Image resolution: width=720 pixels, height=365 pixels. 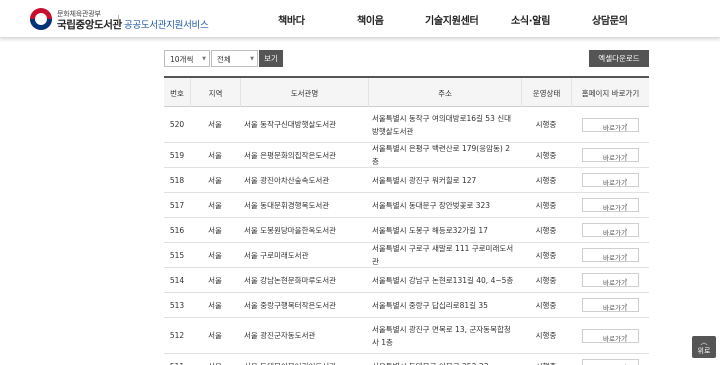 I want to click on cell-address: 서울특별시 광진구 면목로 13, 군자동복합청사 1층, so click(x=441, y=335).